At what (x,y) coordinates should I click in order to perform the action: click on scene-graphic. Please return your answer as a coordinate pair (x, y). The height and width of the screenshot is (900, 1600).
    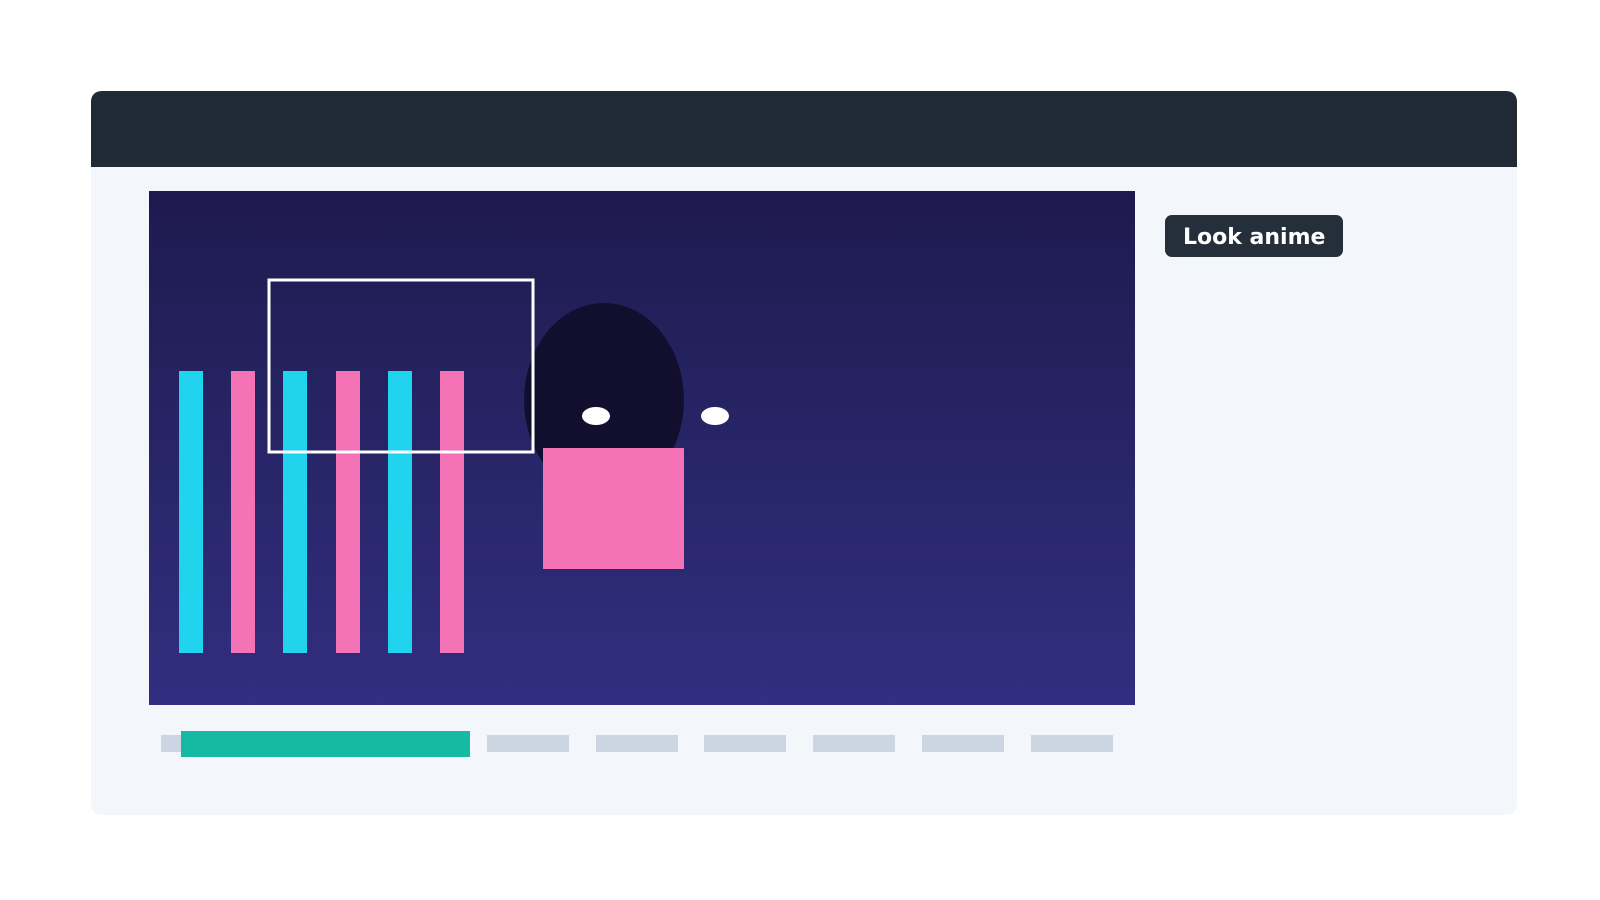
    Looking at the image, I should click on (454, 465).